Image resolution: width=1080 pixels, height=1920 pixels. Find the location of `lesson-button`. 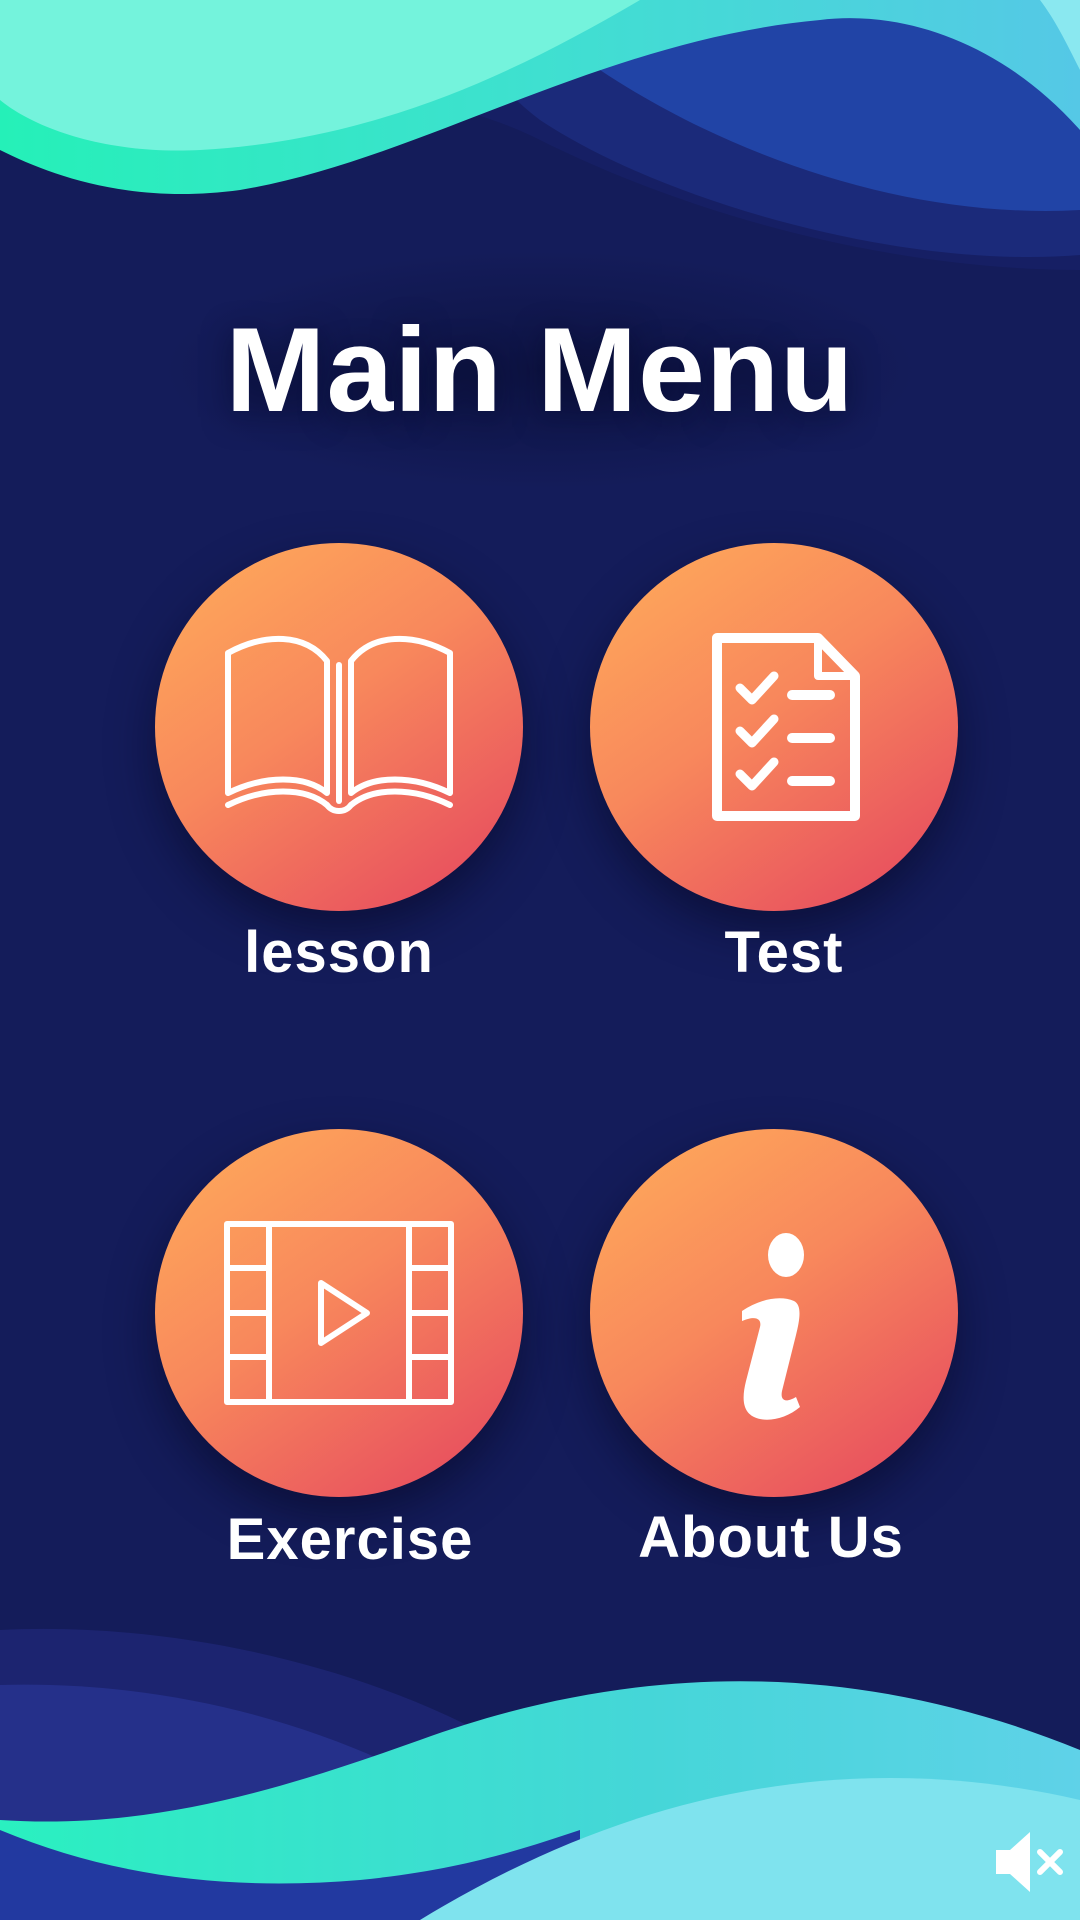

lesson-button is located at coordinates (339, 727).